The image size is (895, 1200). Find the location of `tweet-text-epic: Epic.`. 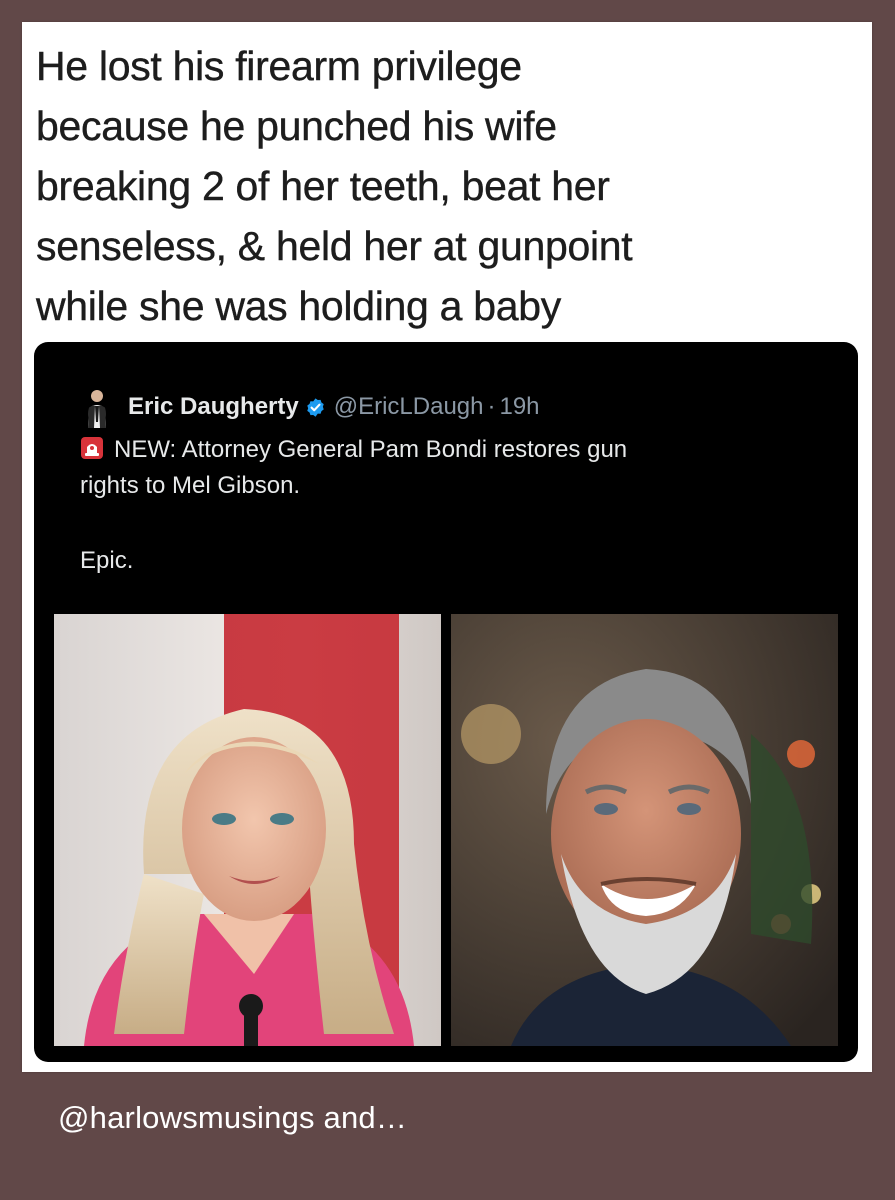

tweet-text-epic: Epic. is located at coordinates (107, 560).